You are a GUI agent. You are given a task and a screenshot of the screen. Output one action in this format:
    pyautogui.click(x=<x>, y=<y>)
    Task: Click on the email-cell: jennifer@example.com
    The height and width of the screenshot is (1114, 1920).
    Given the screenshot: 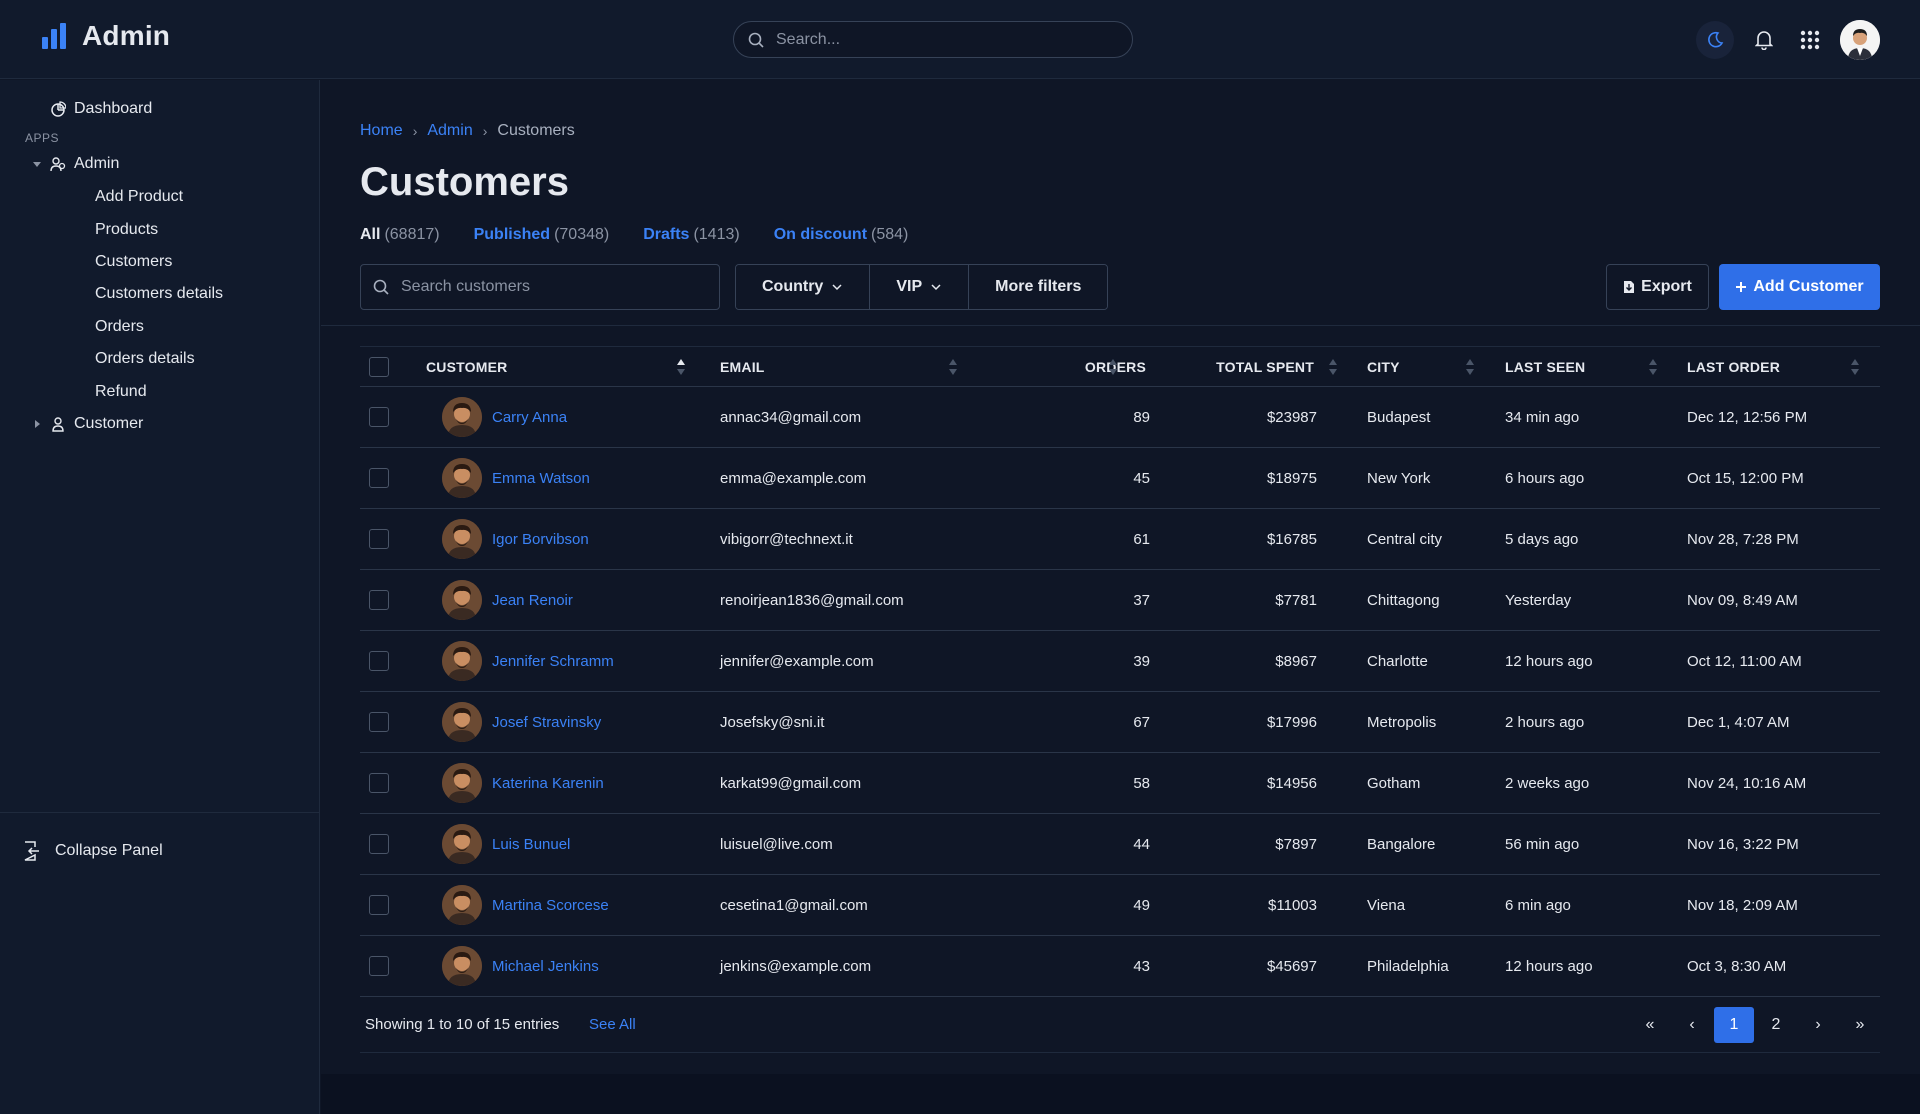 What is the action you would take?
    pyautogui.click(x=797, y=661)
    